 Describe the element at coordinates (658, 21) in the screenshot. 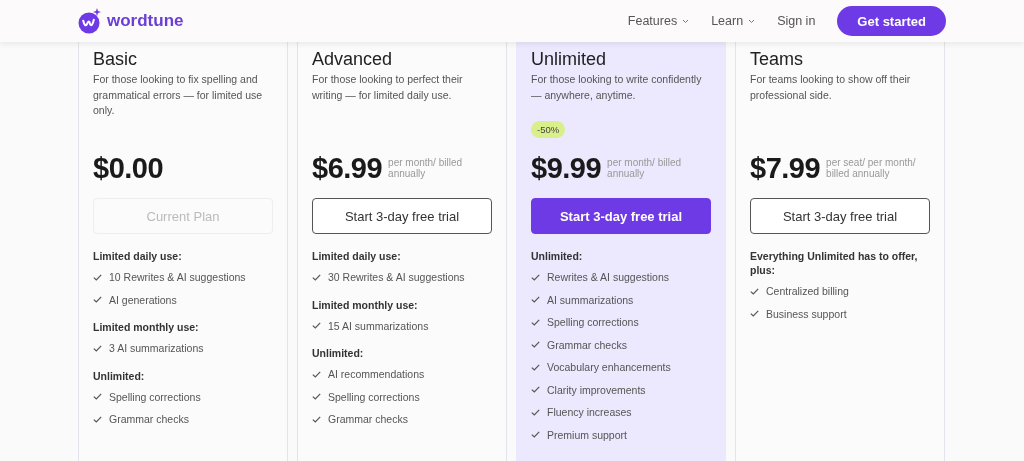

I see `nav-link: Features` at that location.